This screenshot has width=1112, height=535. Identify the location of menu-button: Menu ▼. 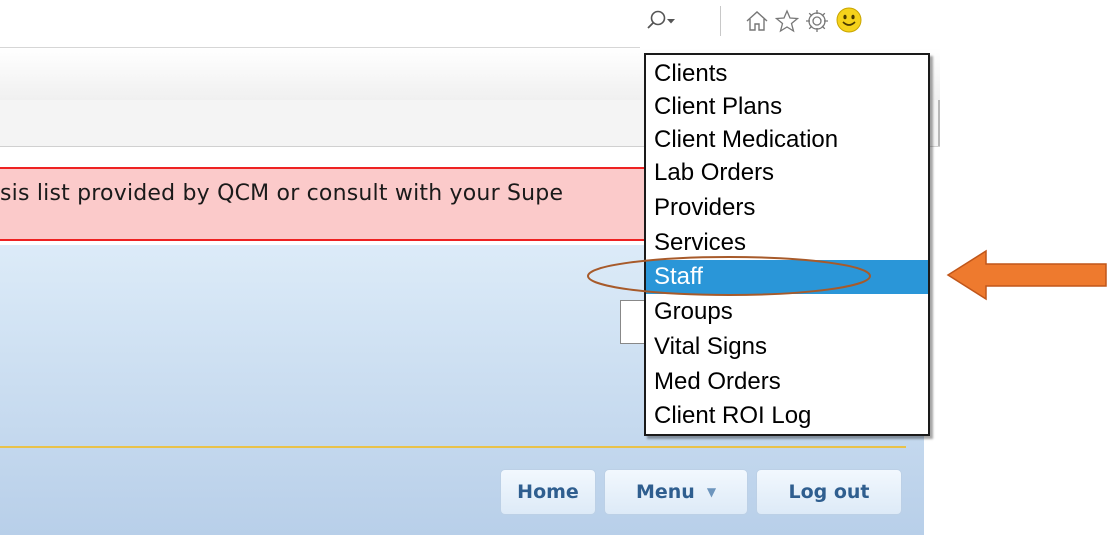
(676, 492).